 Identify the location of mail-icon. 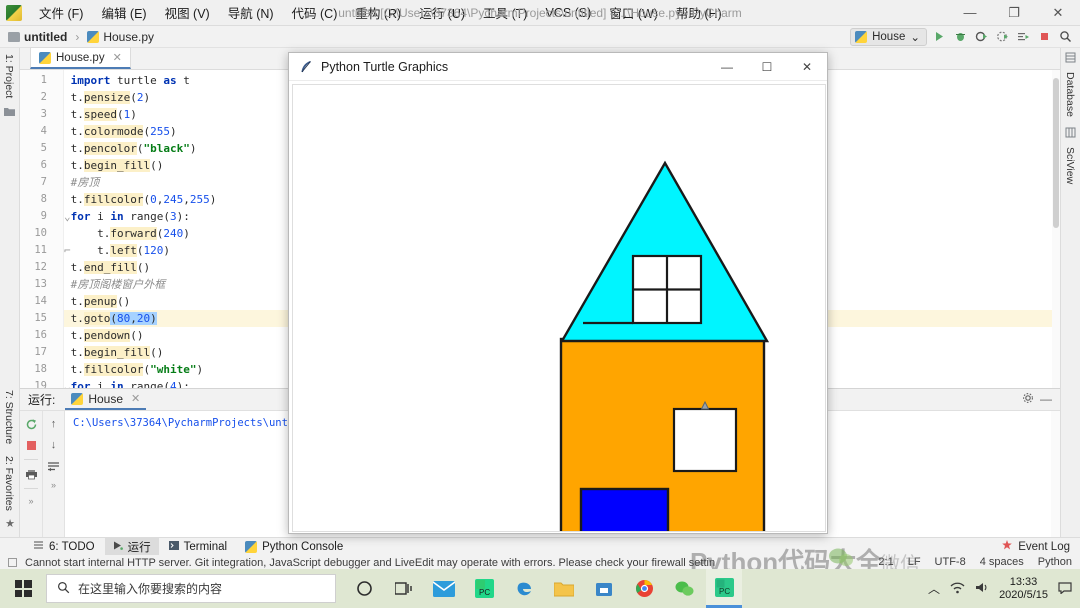
(444, 588).